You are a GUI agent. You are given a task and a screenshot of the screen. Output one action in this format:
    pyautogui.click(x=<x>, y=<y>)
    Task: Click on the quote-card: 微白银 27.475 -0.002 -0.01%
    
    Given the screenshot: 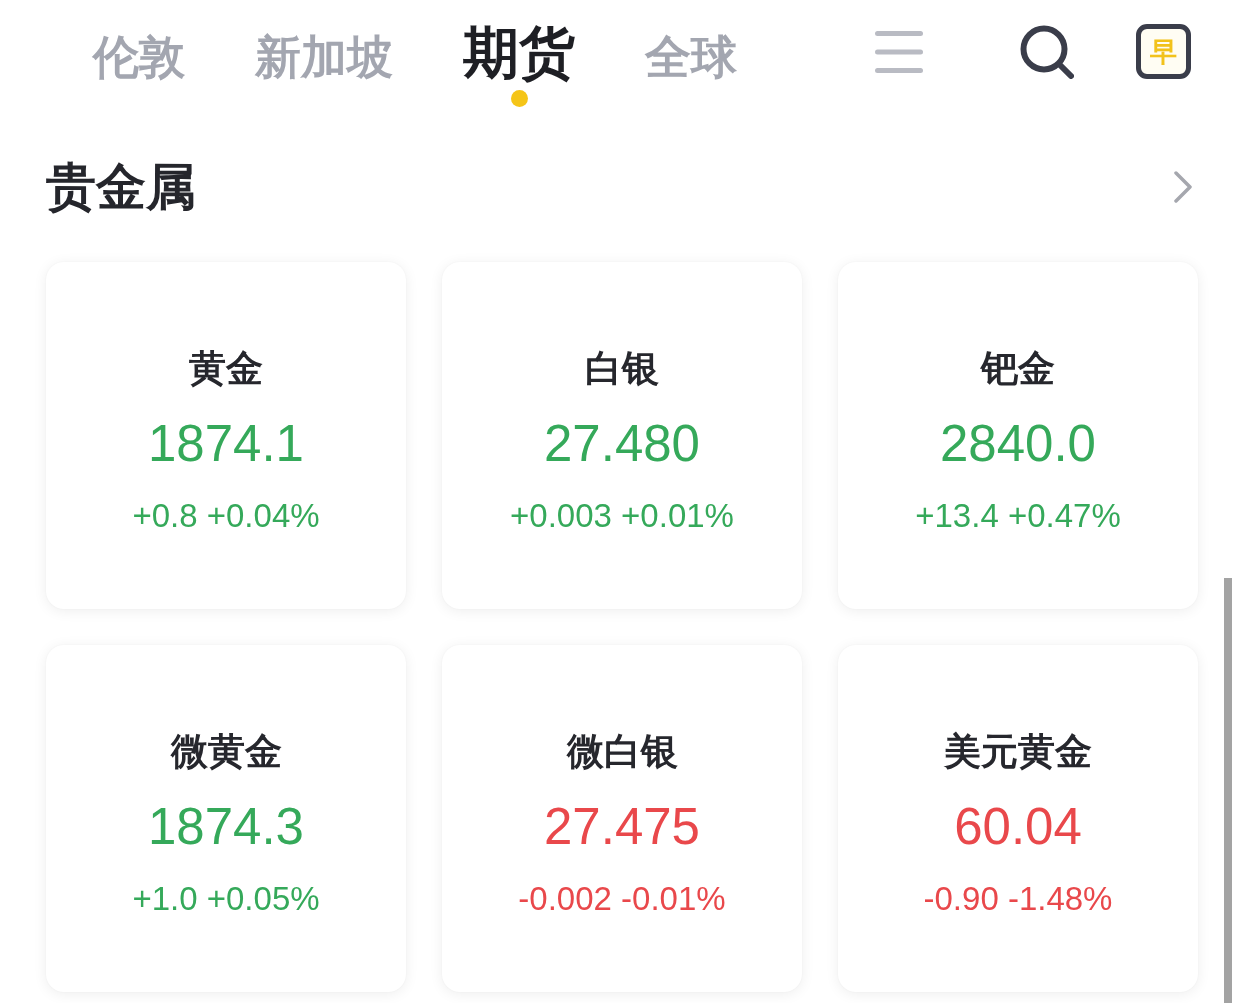 What is the action you would take?
    pyautogui.click(x=622, y=818)
    